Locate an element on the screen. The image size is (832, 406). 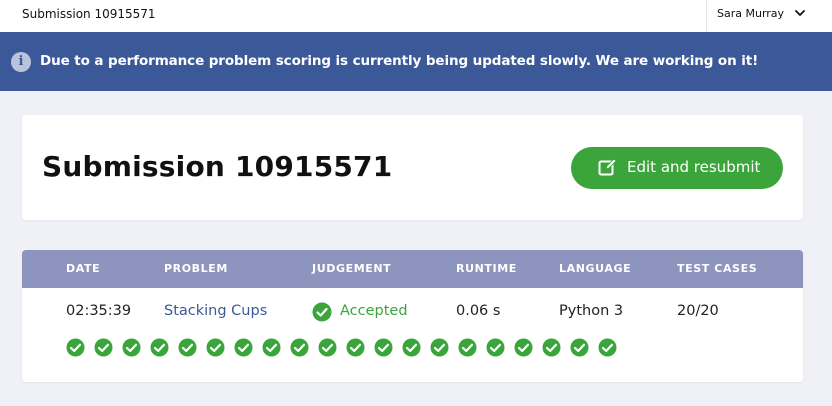
edit-resubmit-button: Edit and resubmit is located at coordinates (677, 168).